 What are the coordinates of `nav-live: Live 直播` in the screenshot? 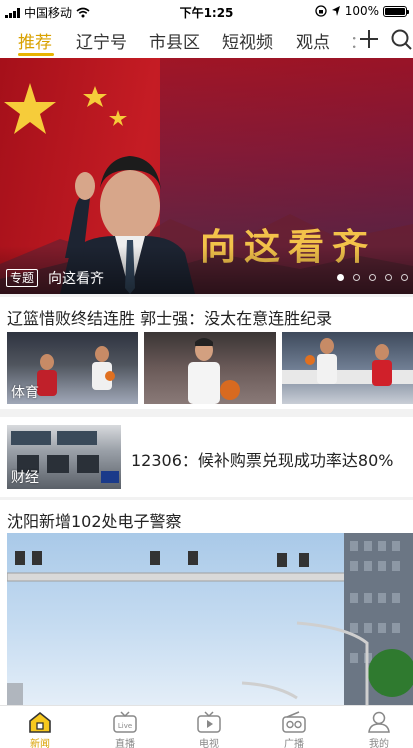 It's located at (125, 729).